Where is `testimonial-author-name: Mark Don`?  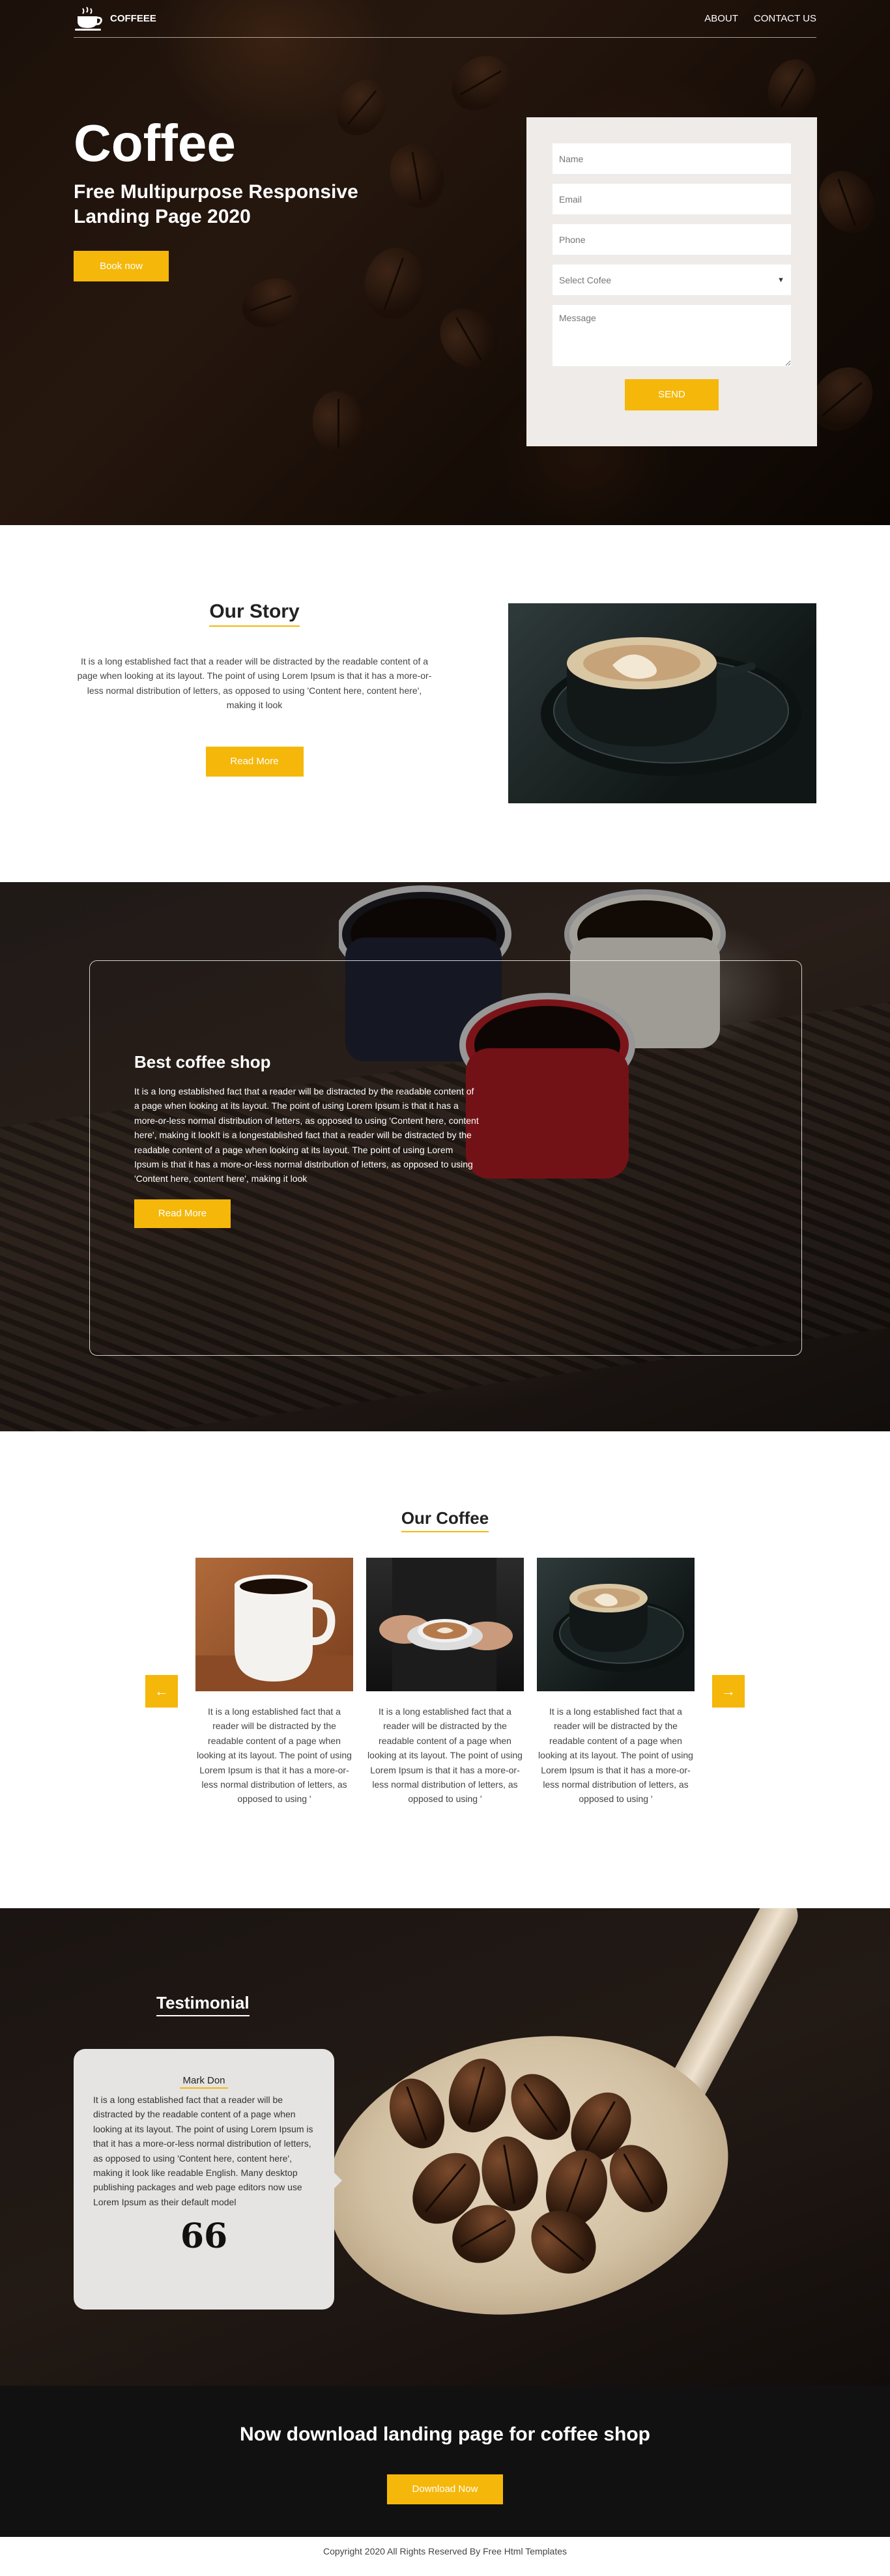
testimonial-author-name: Mark Don is located at coordinates (204, 2082).